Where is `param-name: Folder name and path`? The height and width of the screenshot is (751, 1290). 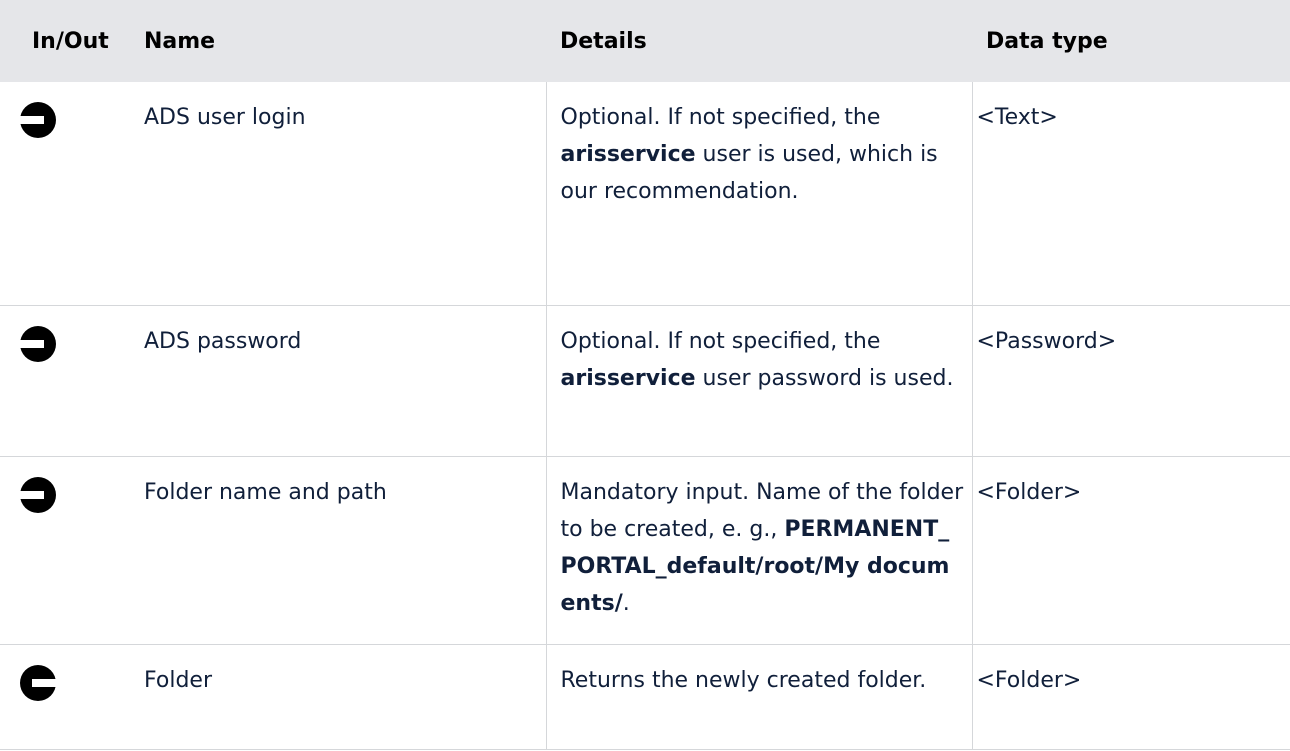
param-name: Folder name and path is located at coordinates (338, 550).